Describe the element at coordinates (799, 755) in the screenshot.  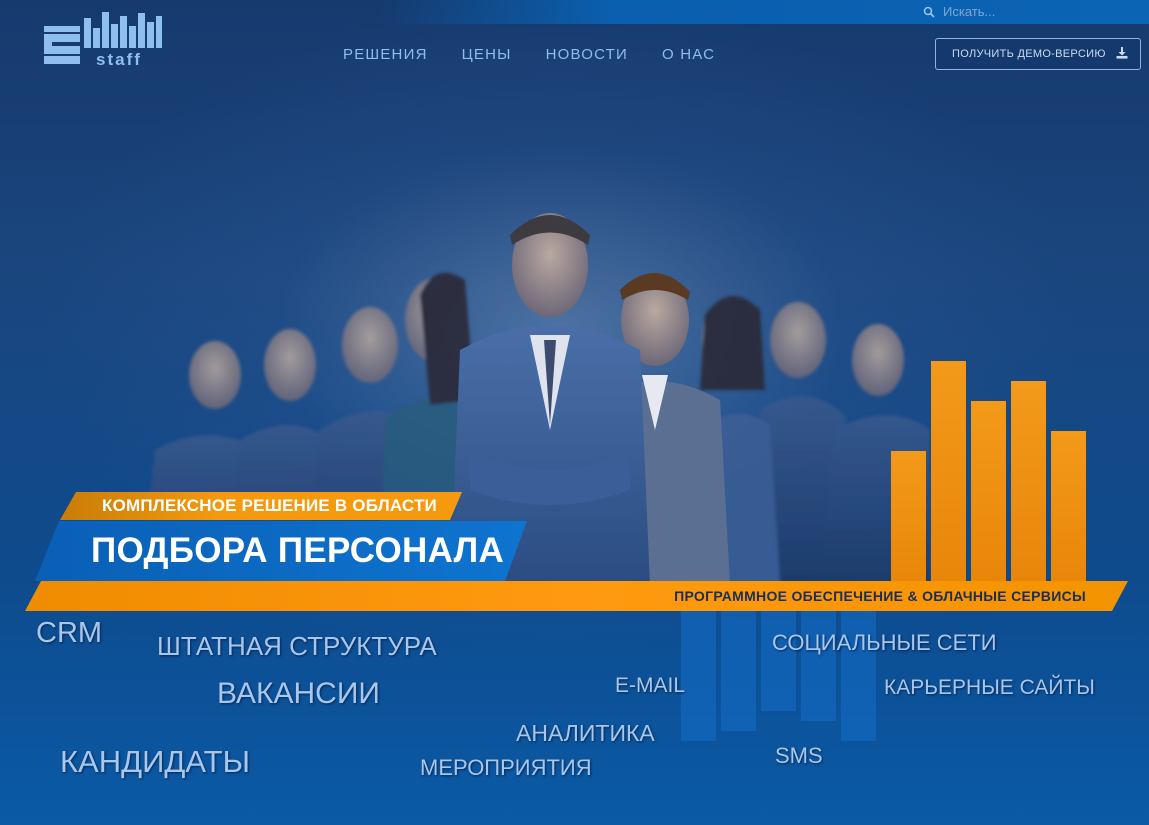
I see `keyword-sms: SMS` at that location.